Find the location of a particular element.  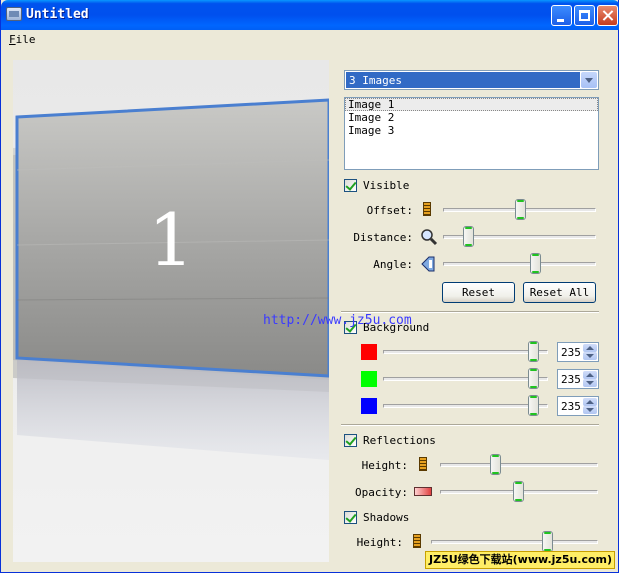

close-button is located at coordinates (607, 15).